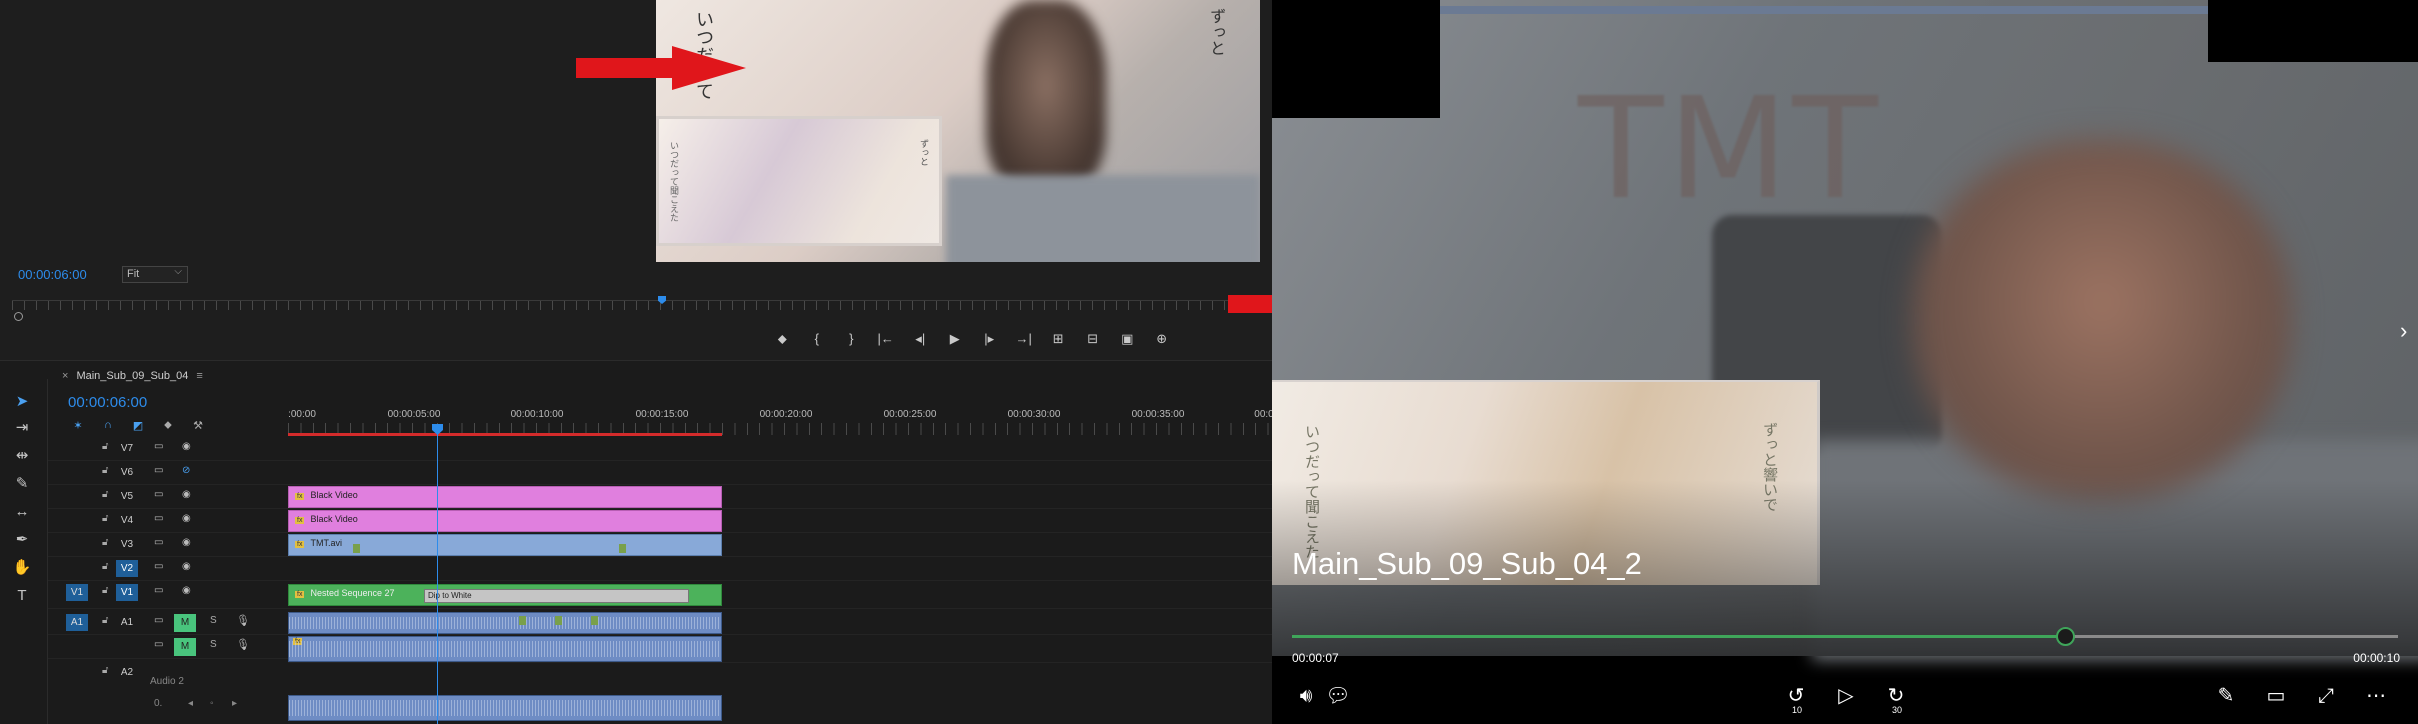 This screenshot has width=2418, height=724. I want to click on track-select-icon: ⇥, so click(22, 428).